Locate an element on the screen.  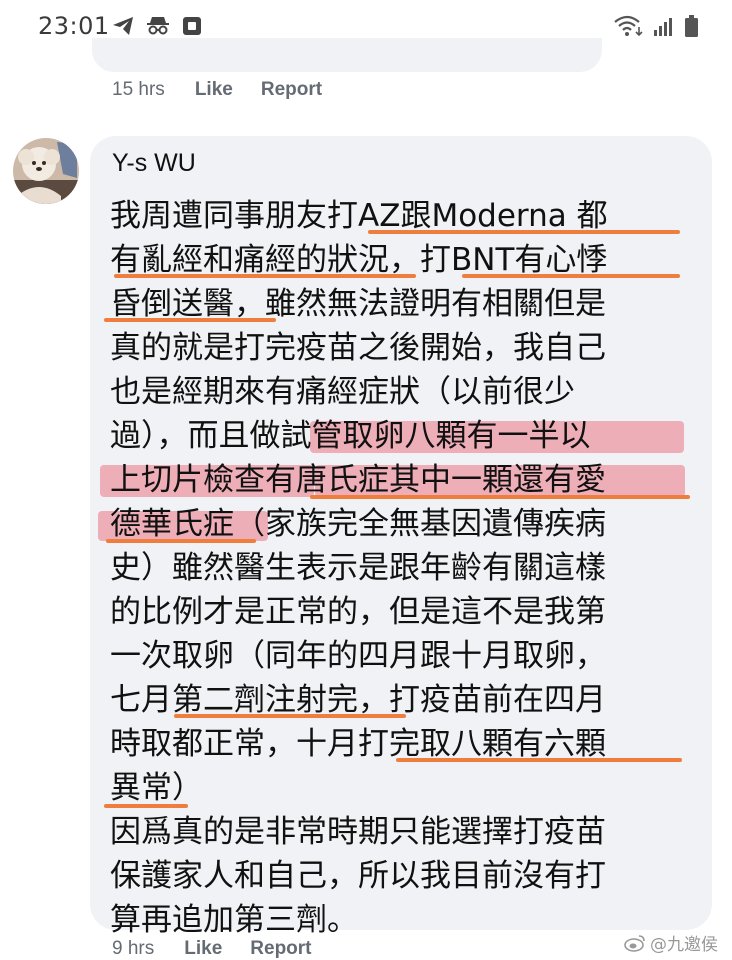
comment-timestamp: 9 hrs is located at coordinates (133, 948).